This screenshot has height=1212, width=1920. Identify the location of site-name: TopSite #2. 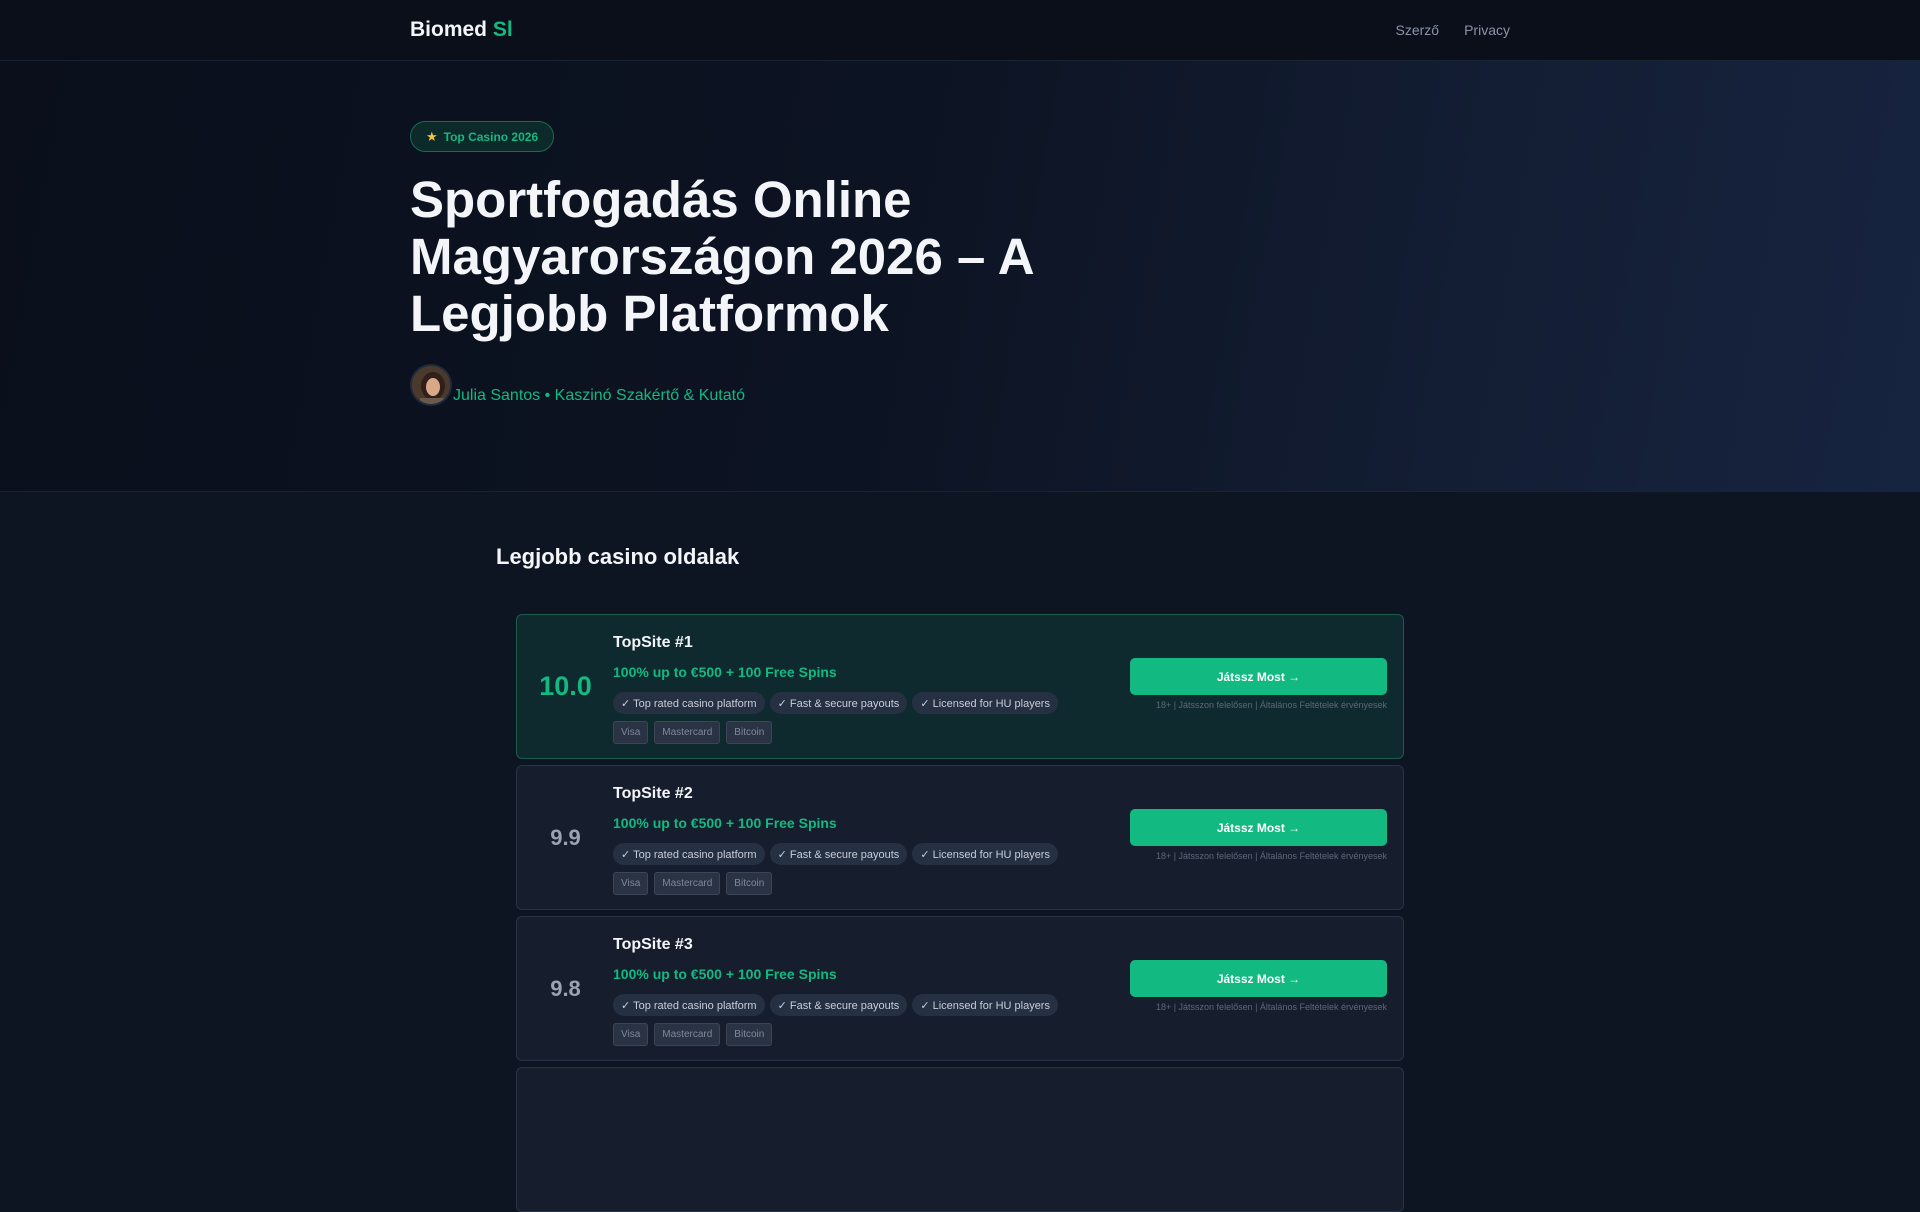
(653, 793).